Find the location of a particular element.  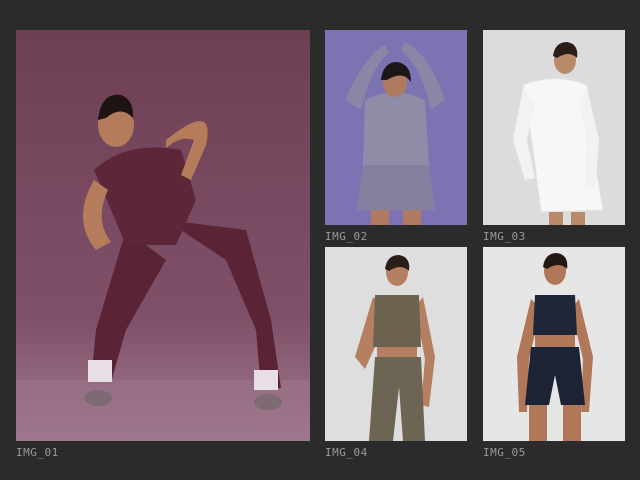

photo-woman-navy-bra-bike-shorts is located at coordinates (554, 344).